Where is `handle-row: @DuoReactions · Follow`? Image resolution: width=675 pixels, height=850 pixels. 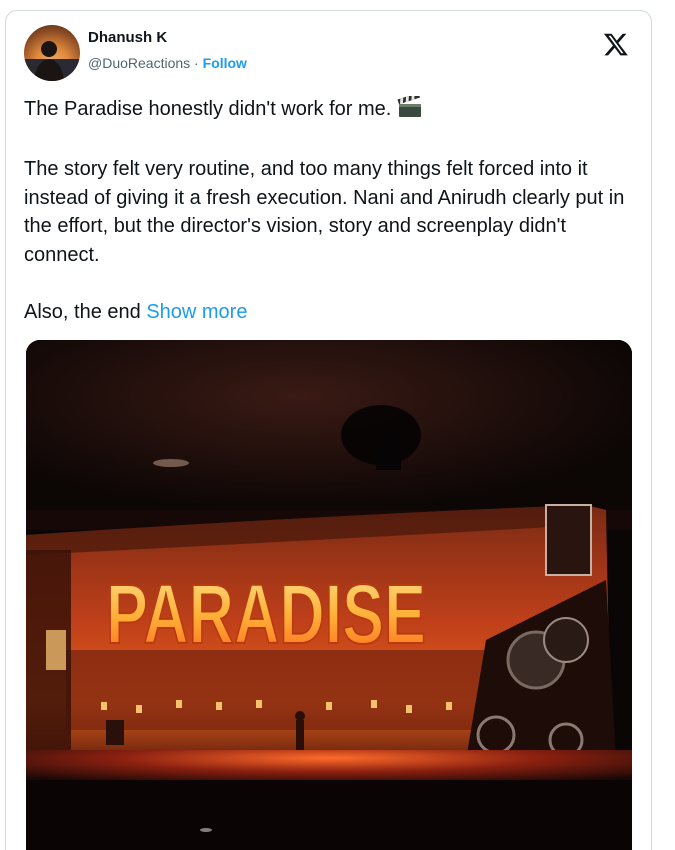
handle-row: @DuoReactions · Follow is located at coordinates (167, 63).